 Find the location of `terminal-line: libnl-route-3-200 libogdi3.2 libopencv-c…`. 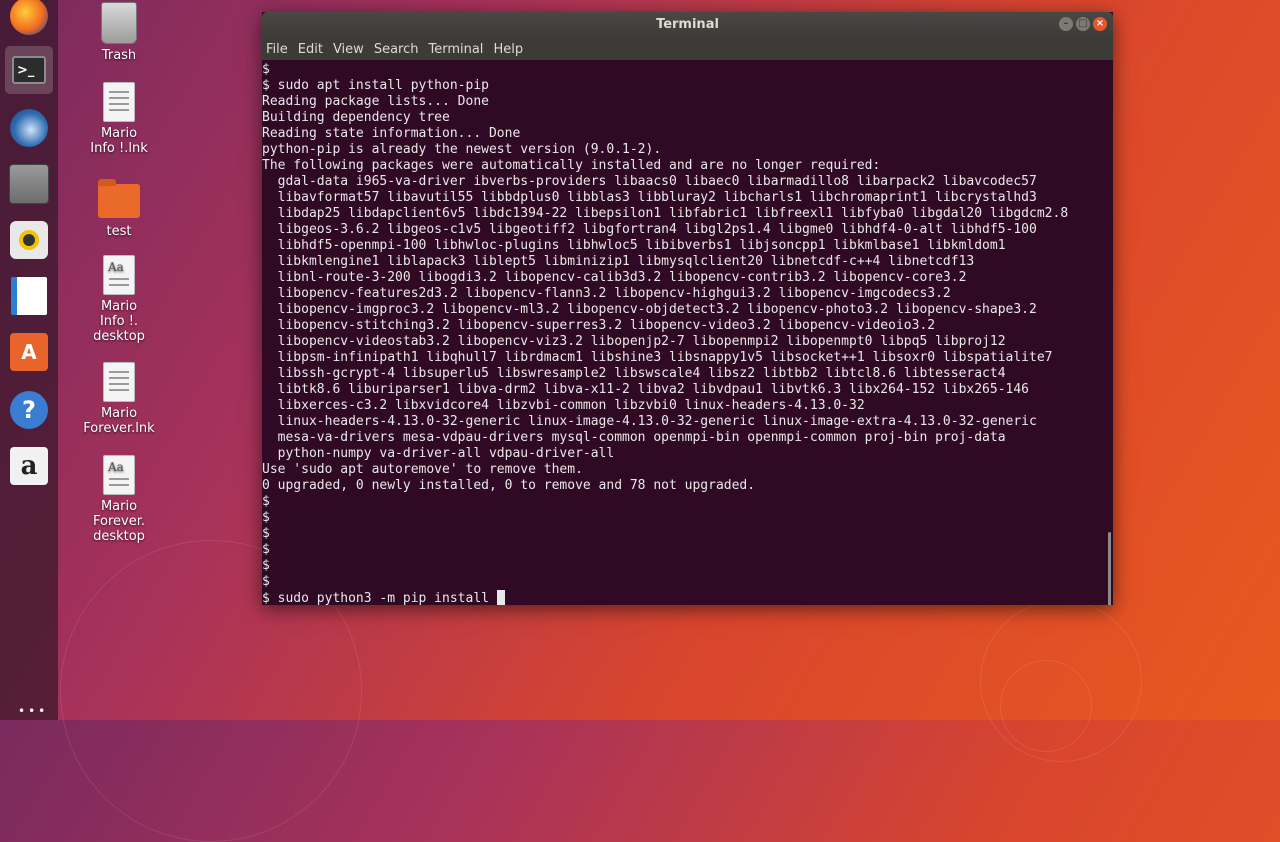

terminal-line: libnl-route-3-200 libogdi3.2 libopencv-c… is located at coordinates (614, 277).